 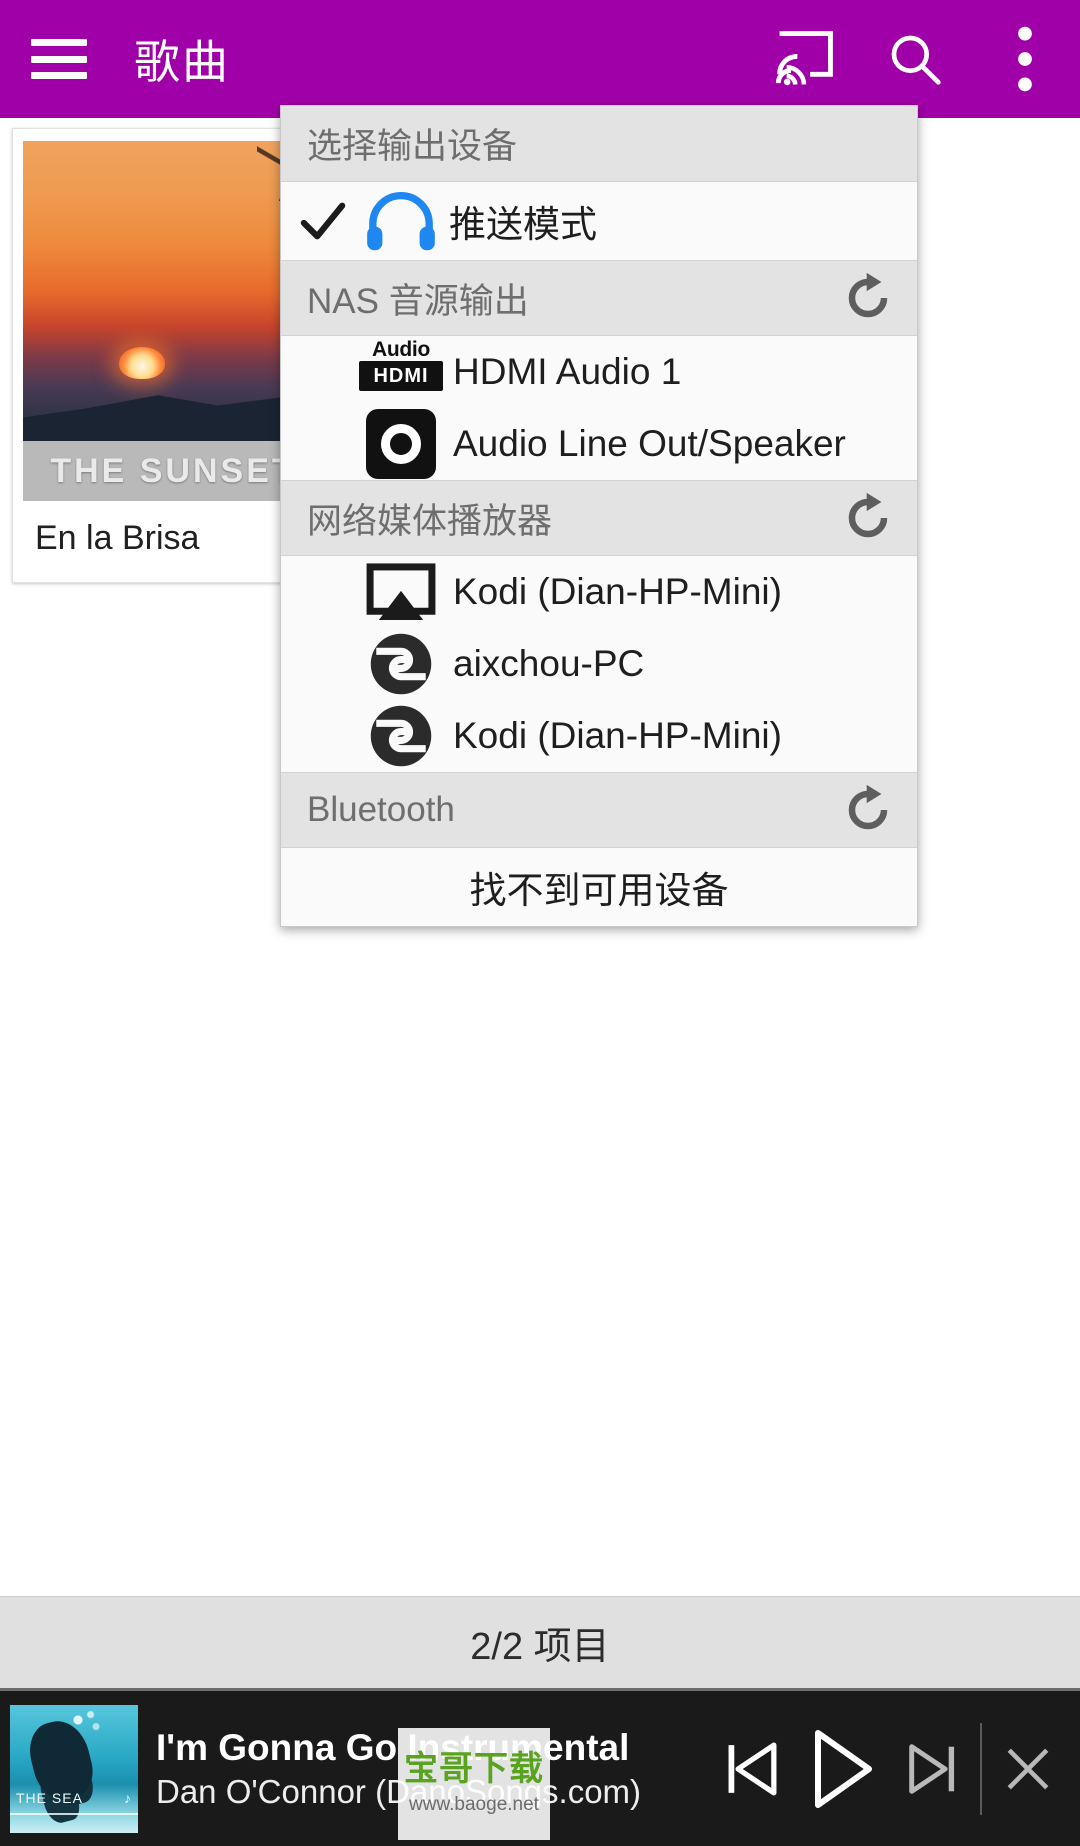 What do you see at coordinates (523, 224) in the screenshot?
I see `device-label: 推送模式` at bounding box center [523, 224].